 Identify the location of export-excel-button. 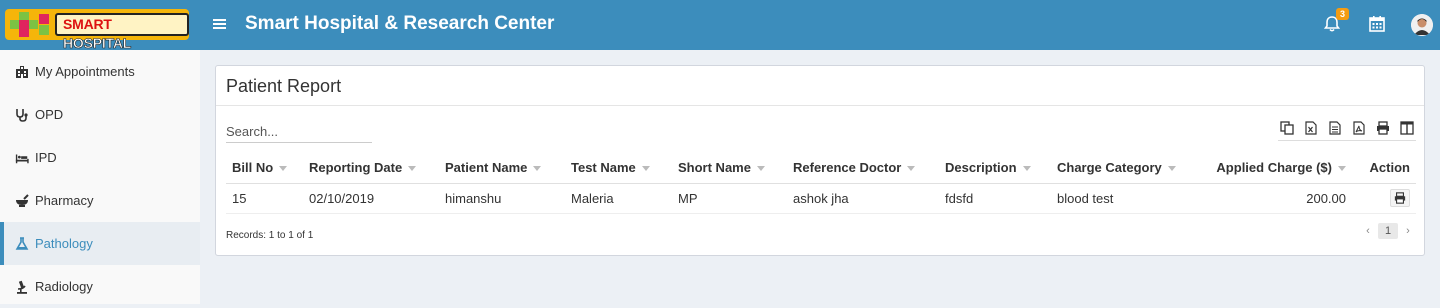
(1311, 128).